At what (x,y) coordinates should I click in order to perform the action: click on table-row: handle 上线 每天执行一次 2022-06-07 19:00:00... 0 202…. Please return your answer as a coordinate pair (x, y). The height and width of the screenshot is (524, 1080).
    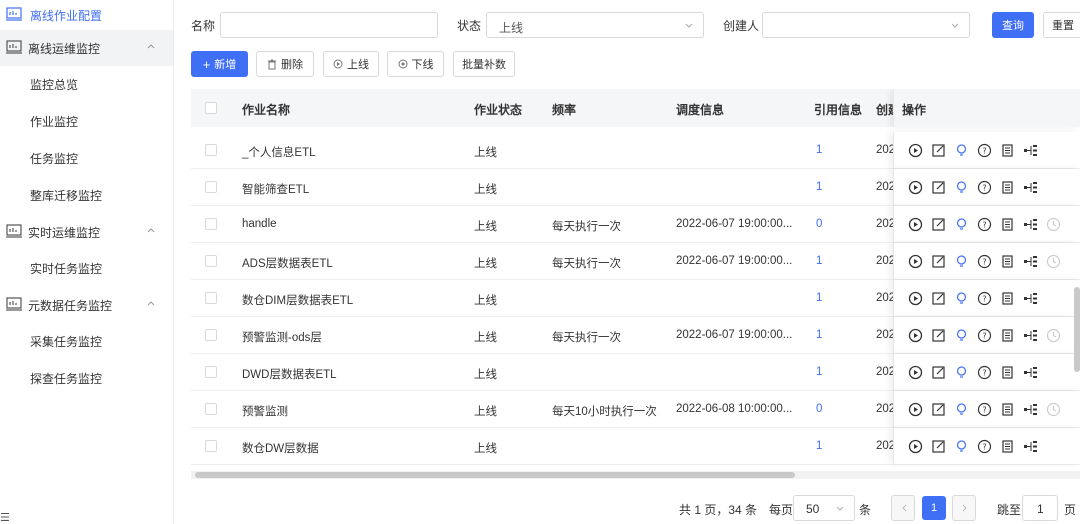
    Looking at the image, I should click on (635, 224).